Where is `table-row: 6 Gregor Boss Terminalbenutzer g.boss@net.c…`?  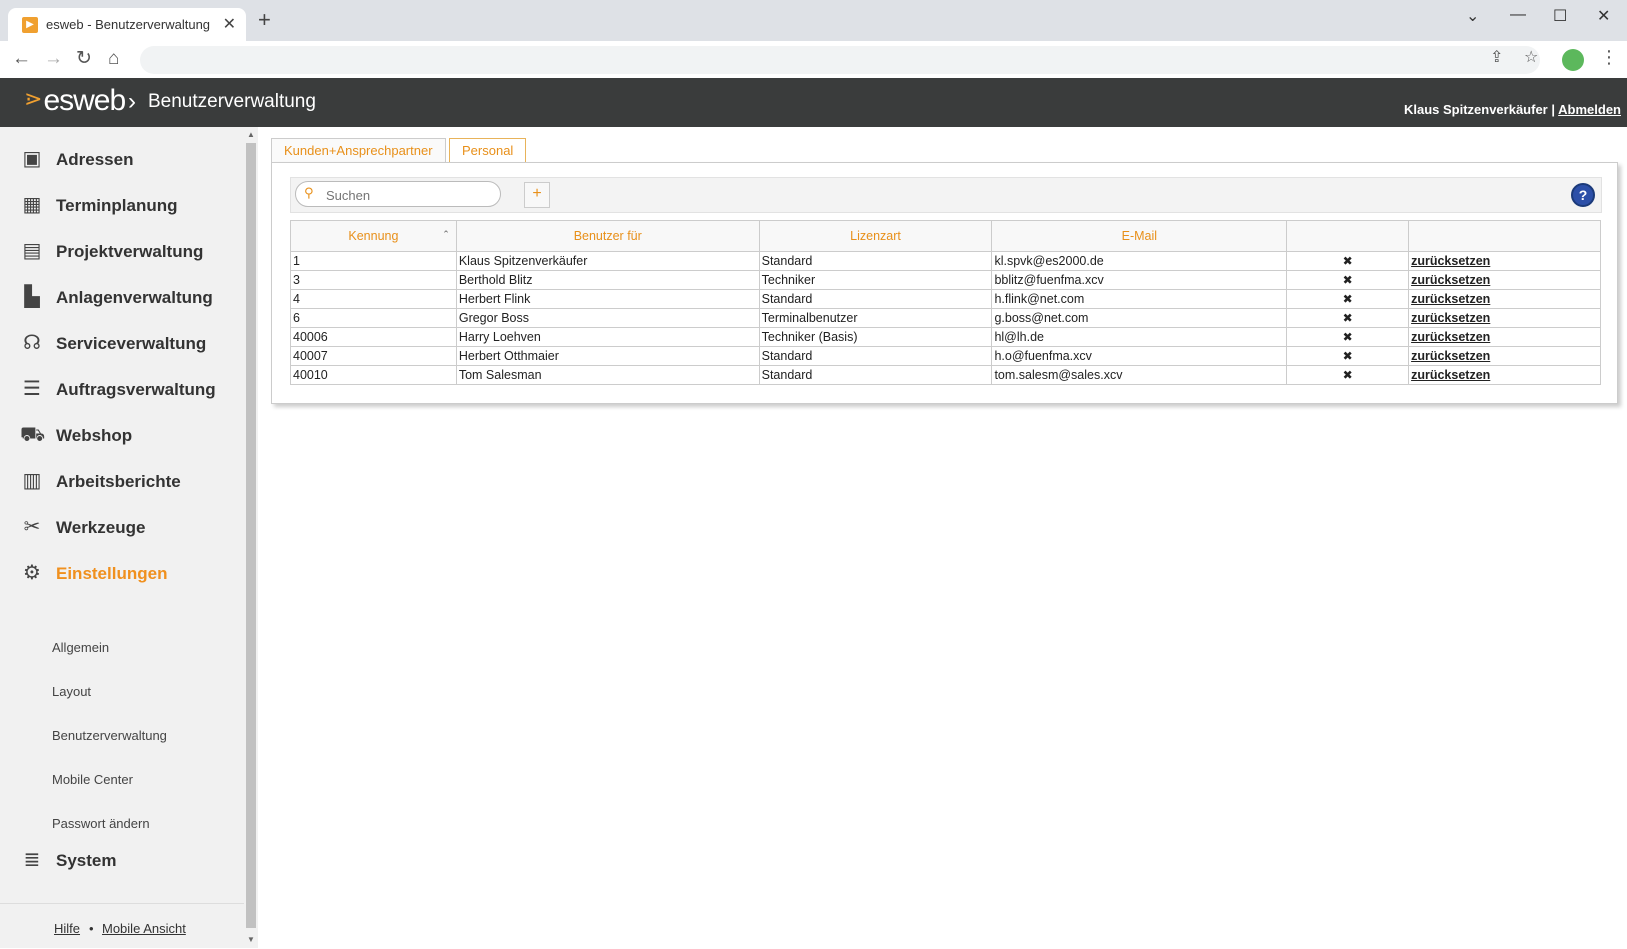 table-row: 6 Gregor Boss Terminalbenutzer g.boss@net.c… is located at coordinates (945, 318).